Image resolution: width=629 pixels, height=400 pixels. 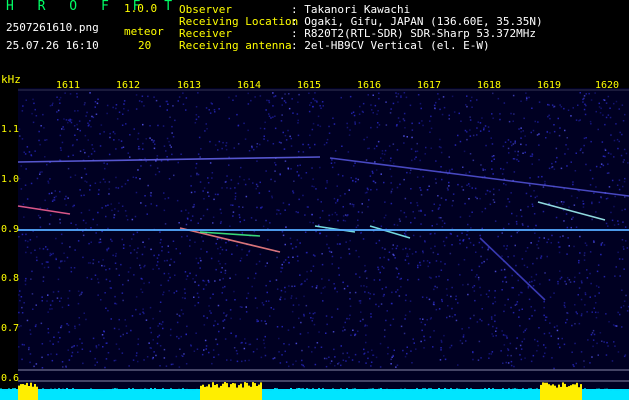 What do you see at coordinates (10, 129) in the screenshot?
I see `y-tick-label: 1.1` at bounding box center [10, 129].